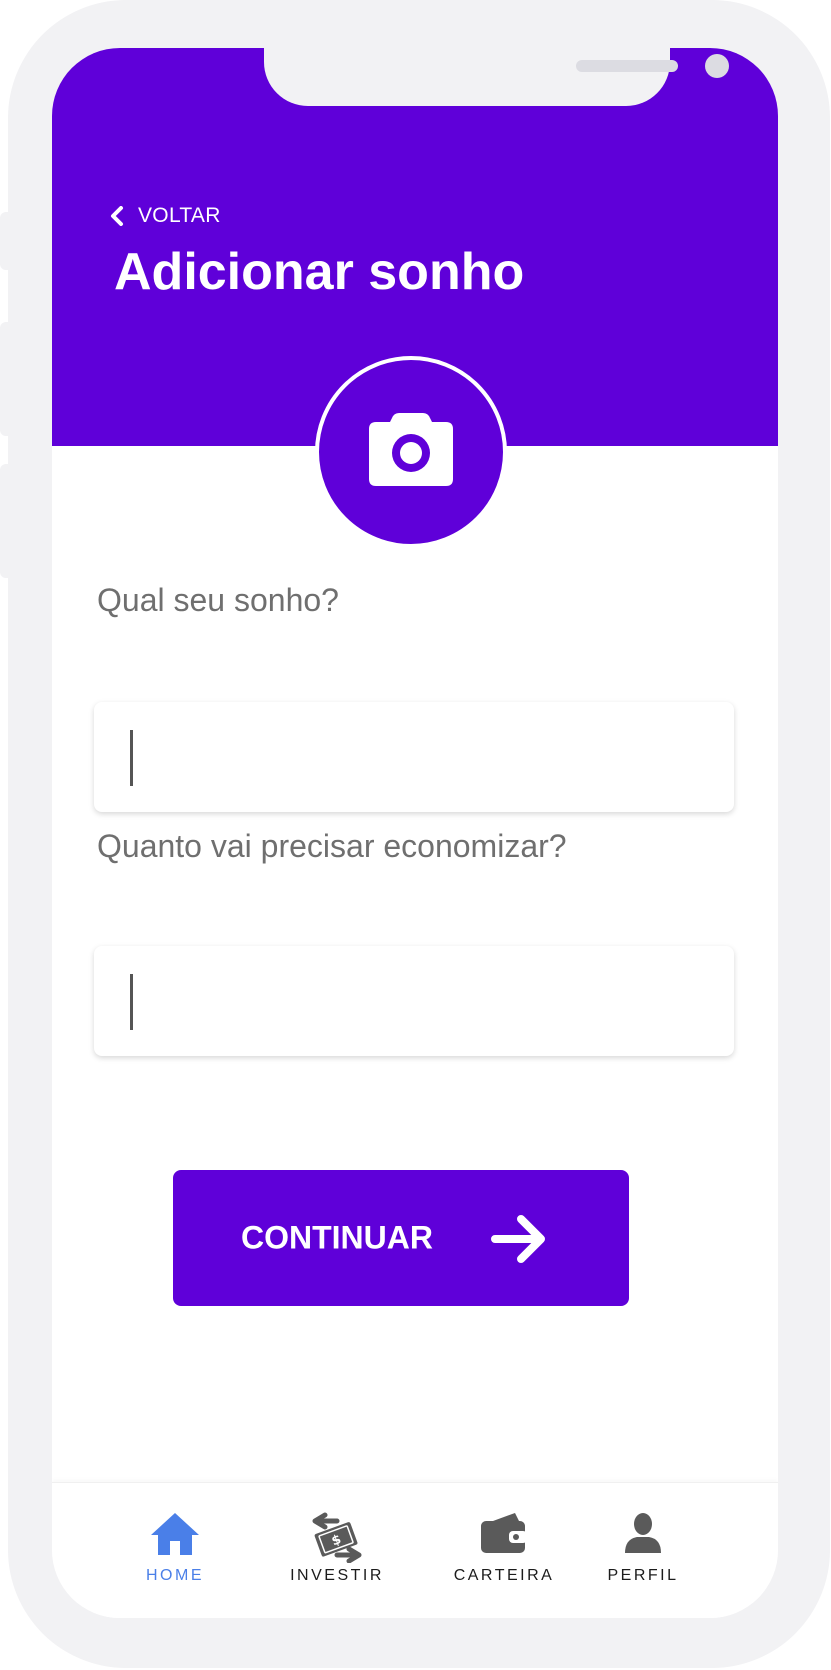 Image resolution: width=831 pixels, height=1670 pixels. I want to click on amount-field, so click(414, 1001).